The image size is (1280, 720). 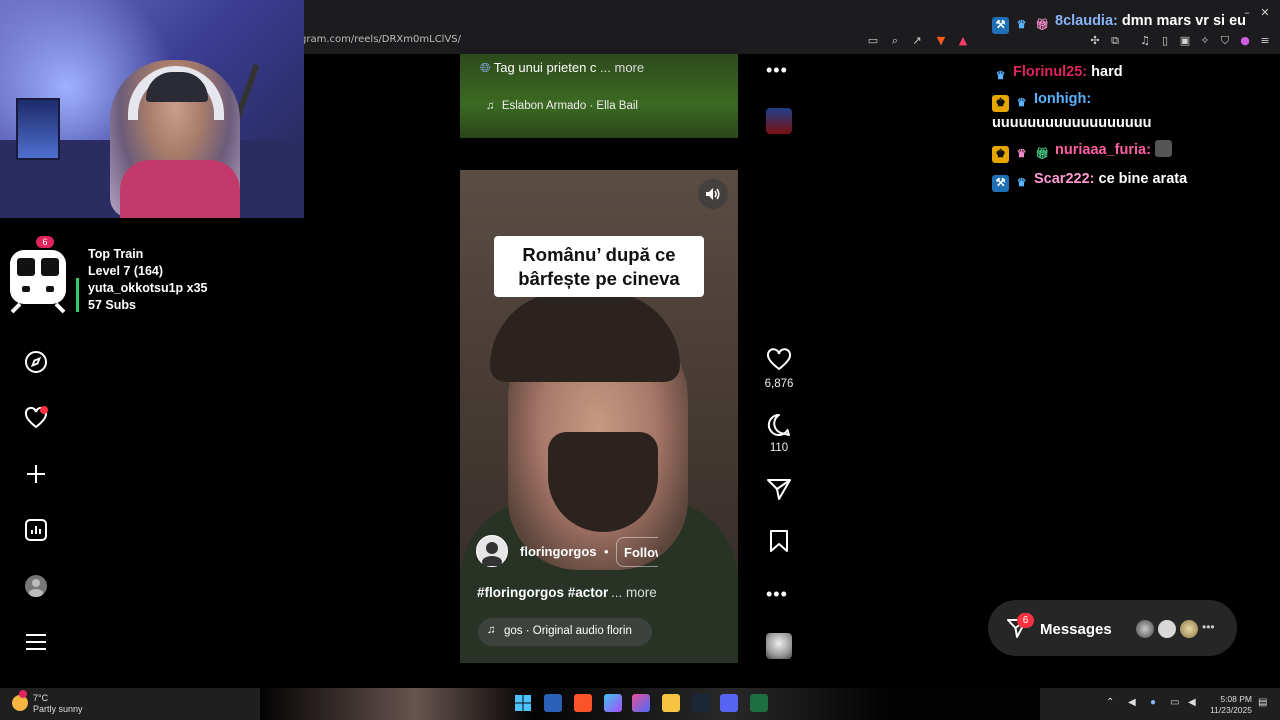 I want to click on chat-text: uuuuuuuuuuuuuuuuuu, so click(x=1072, y=123).